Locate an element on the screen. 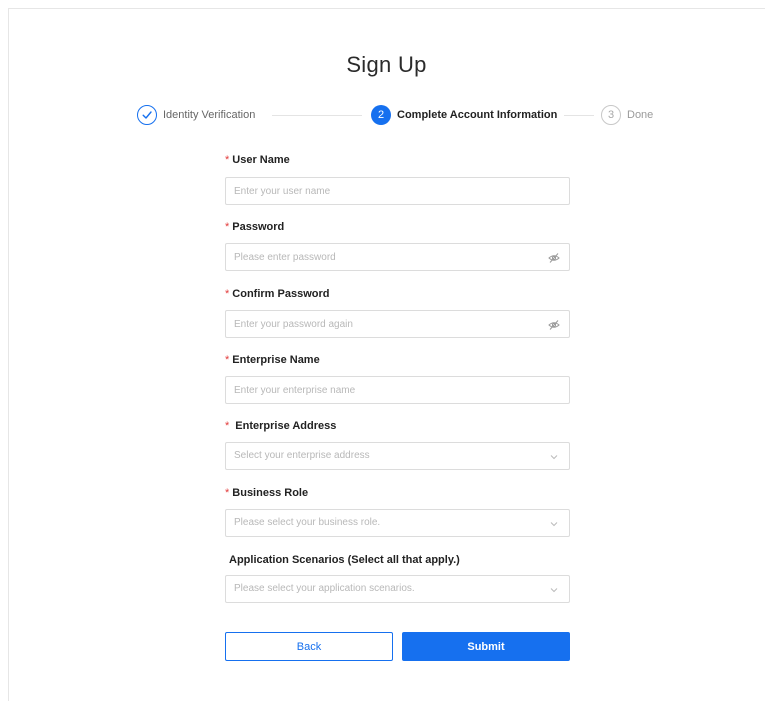  password-field is located at coordinates (397, 257).